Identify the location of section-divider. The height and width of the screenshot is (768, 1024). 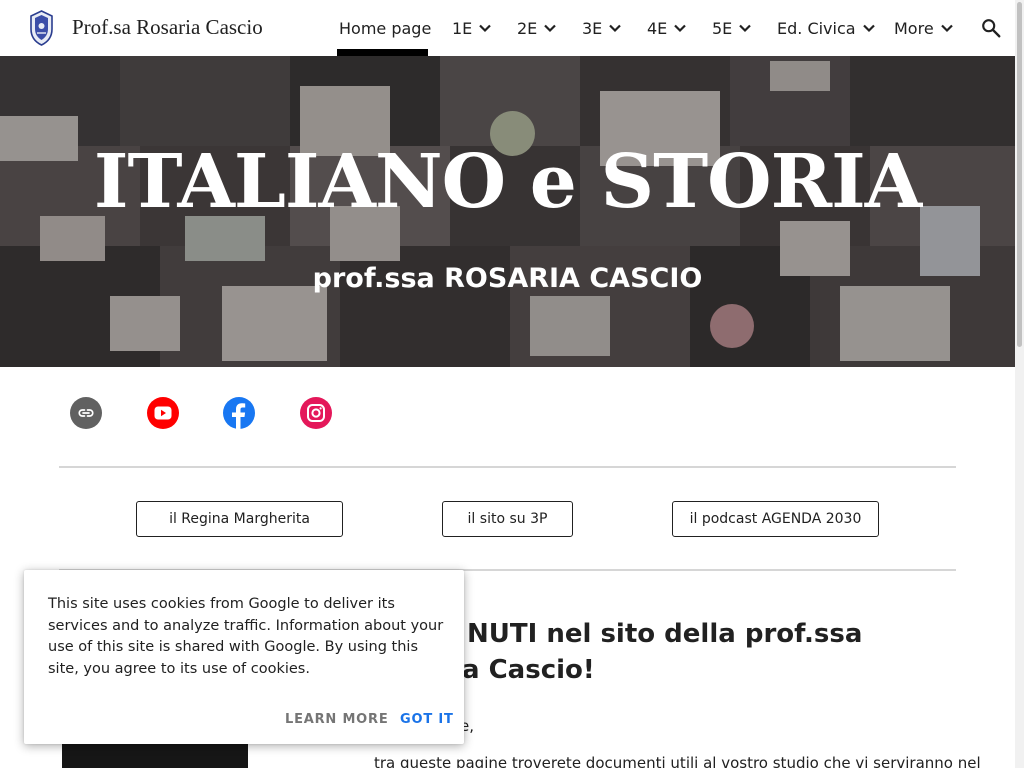
(507, 467).